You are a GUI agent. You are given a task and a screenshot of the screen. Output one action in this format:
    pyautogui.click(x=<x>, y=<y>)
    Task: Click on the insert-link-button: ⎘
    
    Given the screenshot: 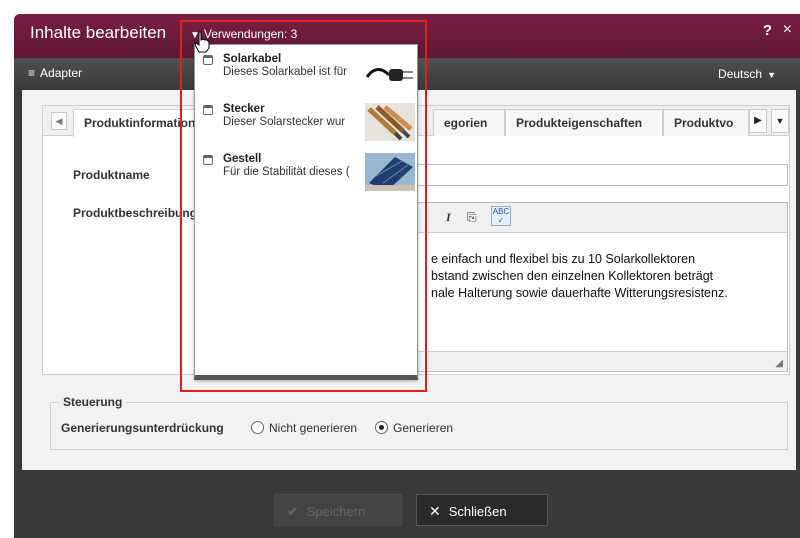 What is the action you would take?
    pyautogui.click(x=472, y=217)
    